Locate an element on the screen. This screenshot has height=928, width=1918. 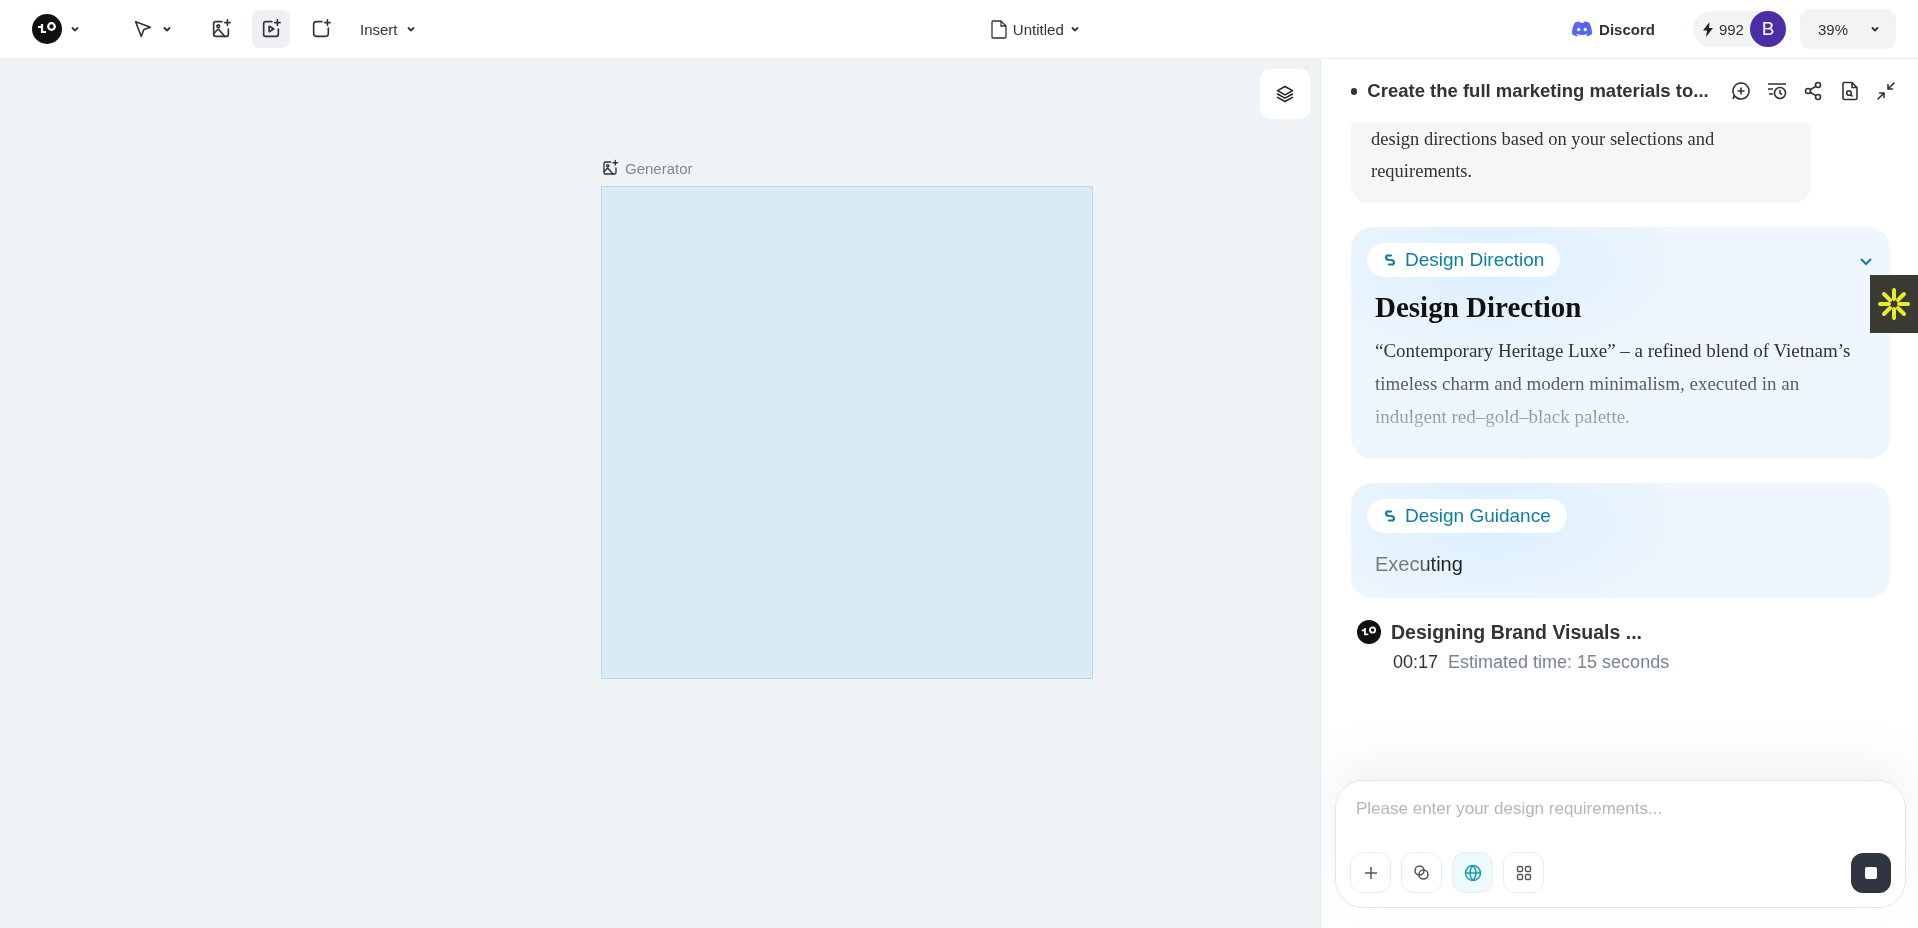
frame-sparkle-icon is located at coordinates (321, 29).